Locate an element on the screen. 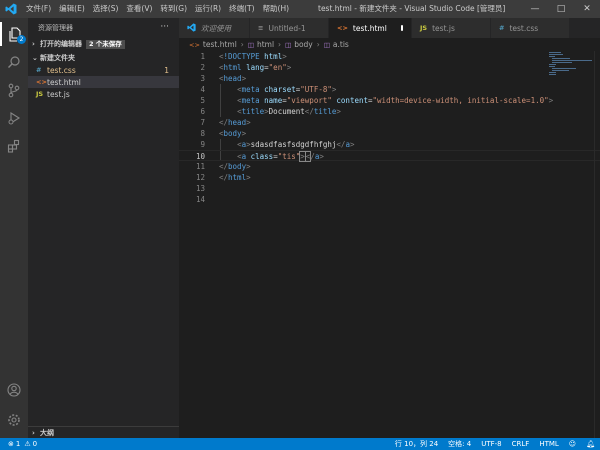 This screenshot has width=600, height=450. folder-label: 新建文件夹 is located at coordinates (57, 58).